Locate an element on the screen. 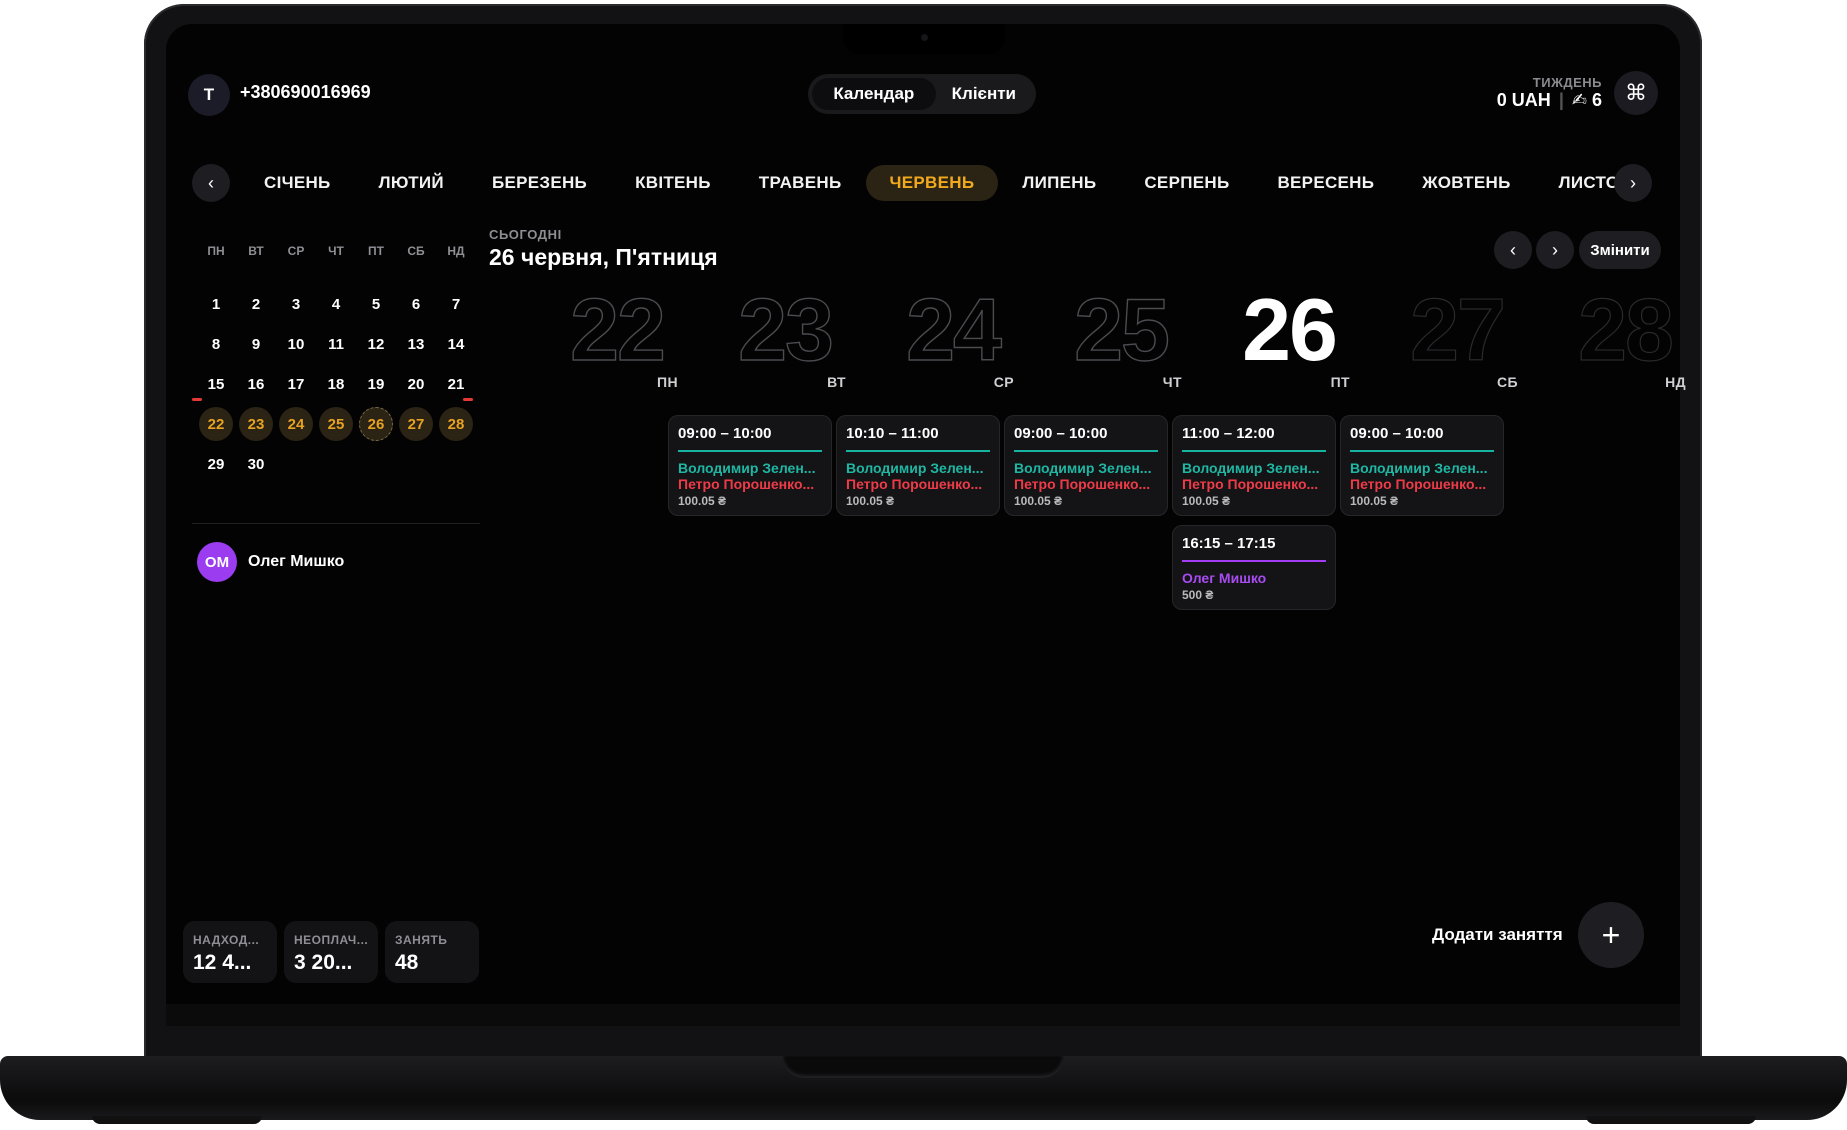 The width and height of the screenshot is (1847, 1130). month-item: ЛЮТИЙ is located at coordinates (411, 183).